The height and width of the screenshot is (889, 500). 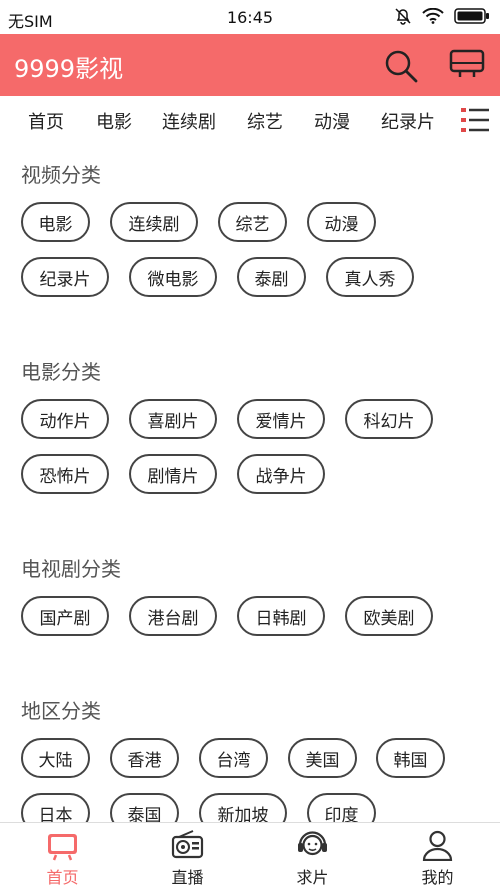 I want to click on section-title-movie: 电影分类, so click(x=61, y=372).